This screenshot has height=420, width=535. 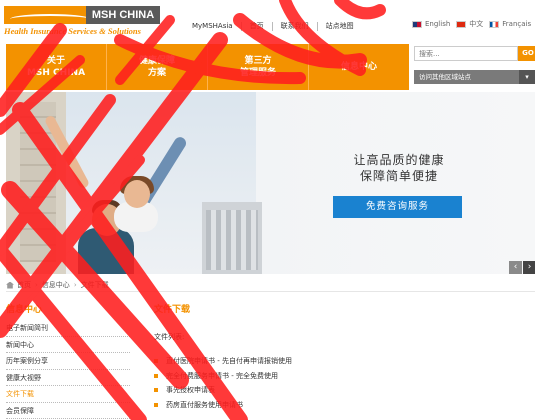 I want to click on lang-chinese-label: 中文, so click(x=476, y=24).